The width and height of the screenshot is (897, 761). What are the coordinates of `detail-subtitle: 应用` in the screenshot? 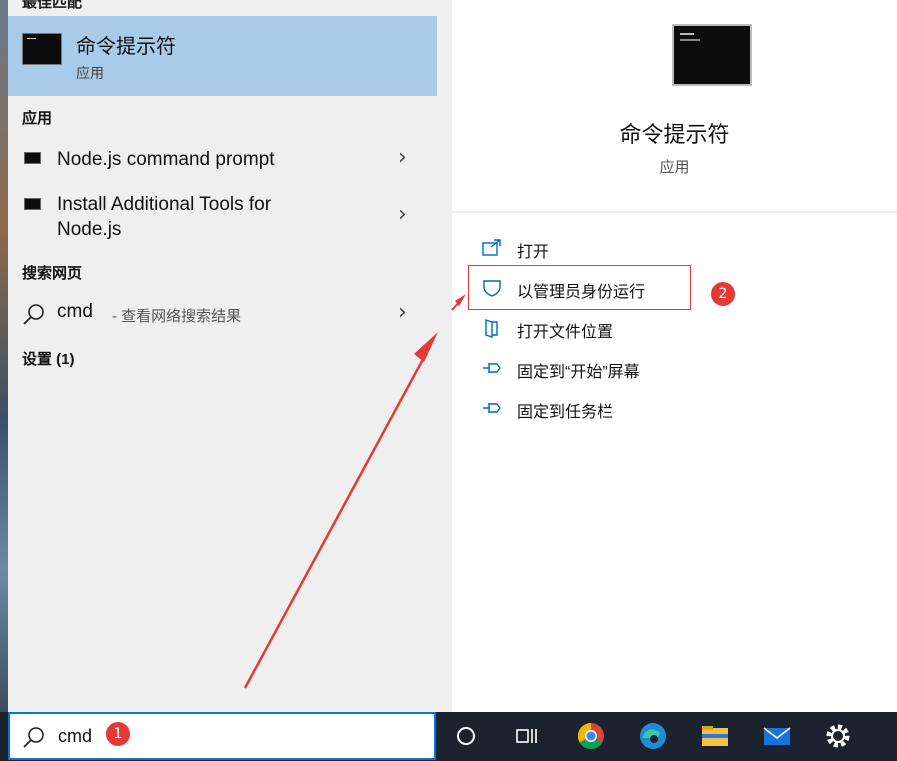 It's located at (674, 167).